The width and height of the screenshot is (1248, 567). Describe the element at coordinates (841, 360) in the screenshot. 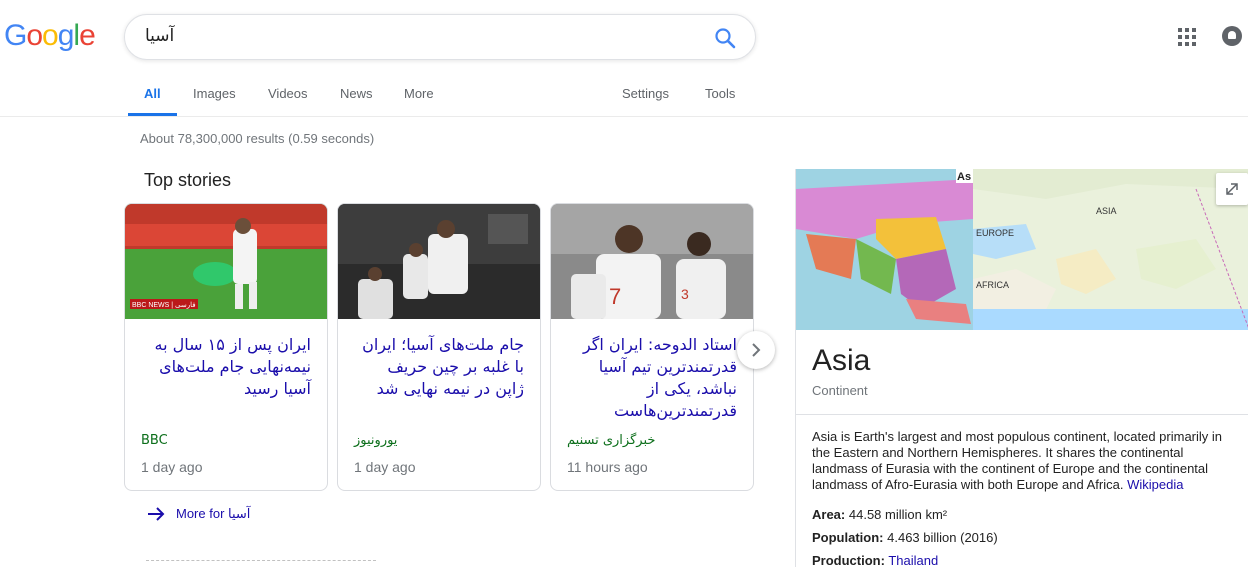

I see `knowledge-panel-title: Asia` at that location.